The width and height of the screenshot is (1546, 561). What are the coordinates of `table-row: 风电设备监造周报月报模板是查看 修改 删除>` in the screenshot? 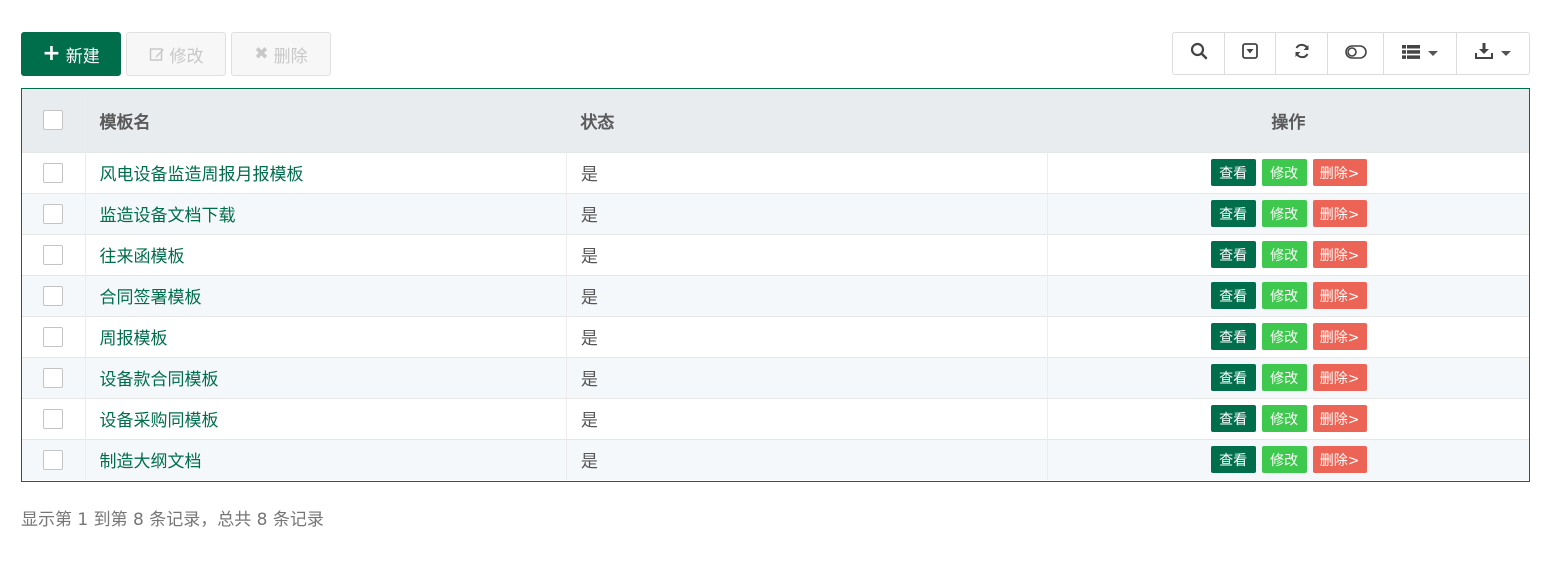 It's located at (775, 172).